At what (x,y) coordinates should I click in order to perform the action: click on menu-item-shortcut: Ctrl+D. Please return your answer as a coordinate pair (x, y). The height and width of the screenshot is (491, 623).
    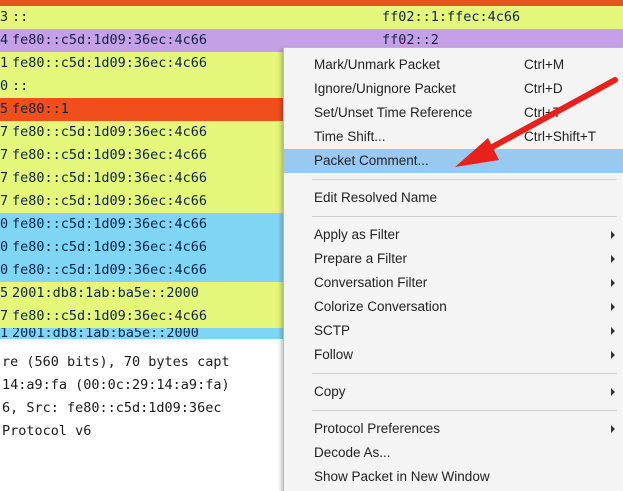
    Looking at the image, I should click on (543, 88).